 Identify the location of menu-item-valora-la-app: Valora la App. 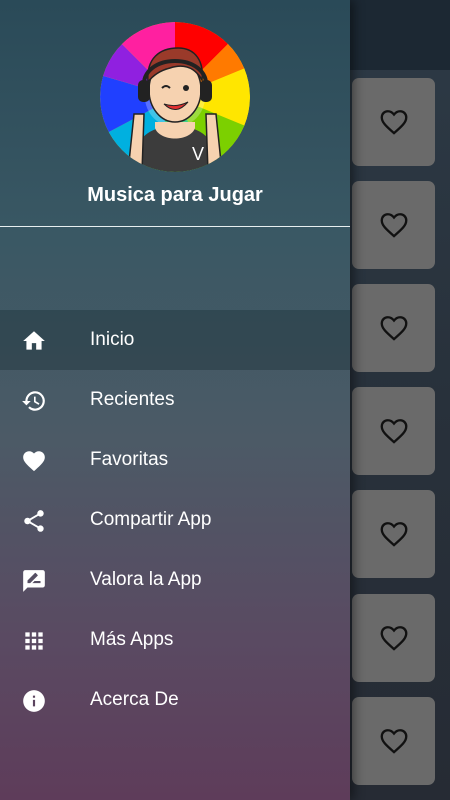
(175, 580).